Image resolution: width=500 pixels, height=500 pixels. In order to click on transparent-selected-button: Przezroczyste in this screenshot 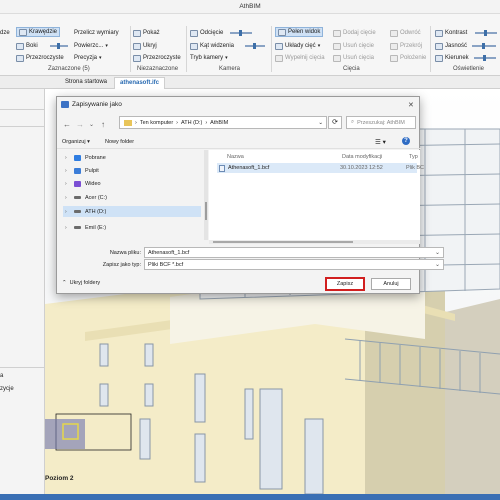, I will do `click(40, 58)`.